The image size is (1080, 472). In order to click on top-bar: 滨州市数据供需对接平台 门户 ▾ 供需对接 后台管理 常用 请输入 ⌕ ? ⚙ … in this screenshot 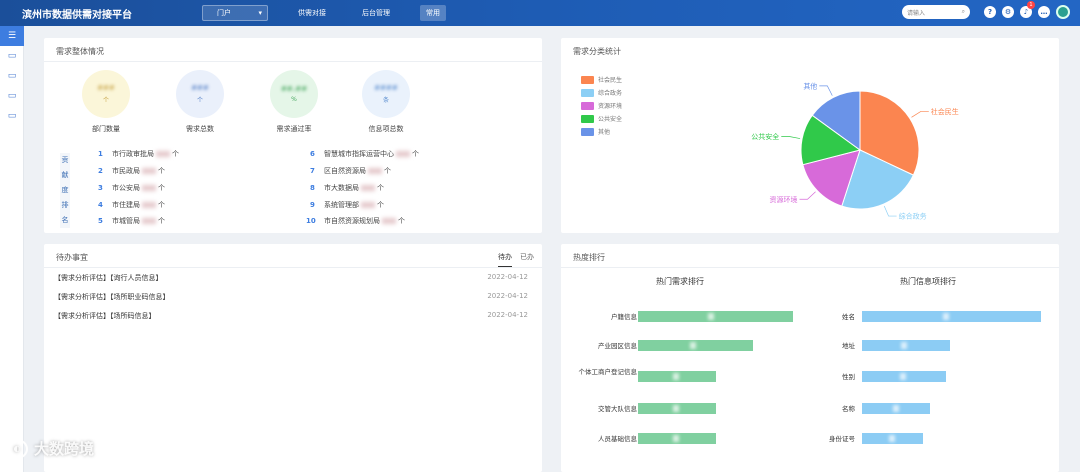, I will do `click(540, 13)`.